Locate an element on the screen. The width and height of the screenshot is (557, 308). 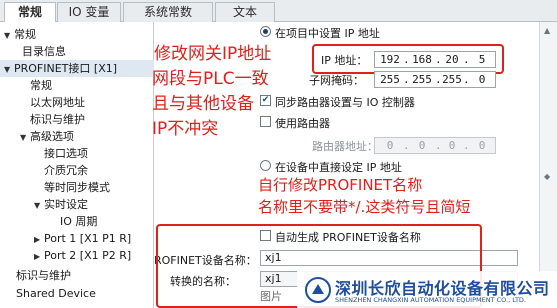
mask-octet-1: 255 is located at coordinates (390, 79).